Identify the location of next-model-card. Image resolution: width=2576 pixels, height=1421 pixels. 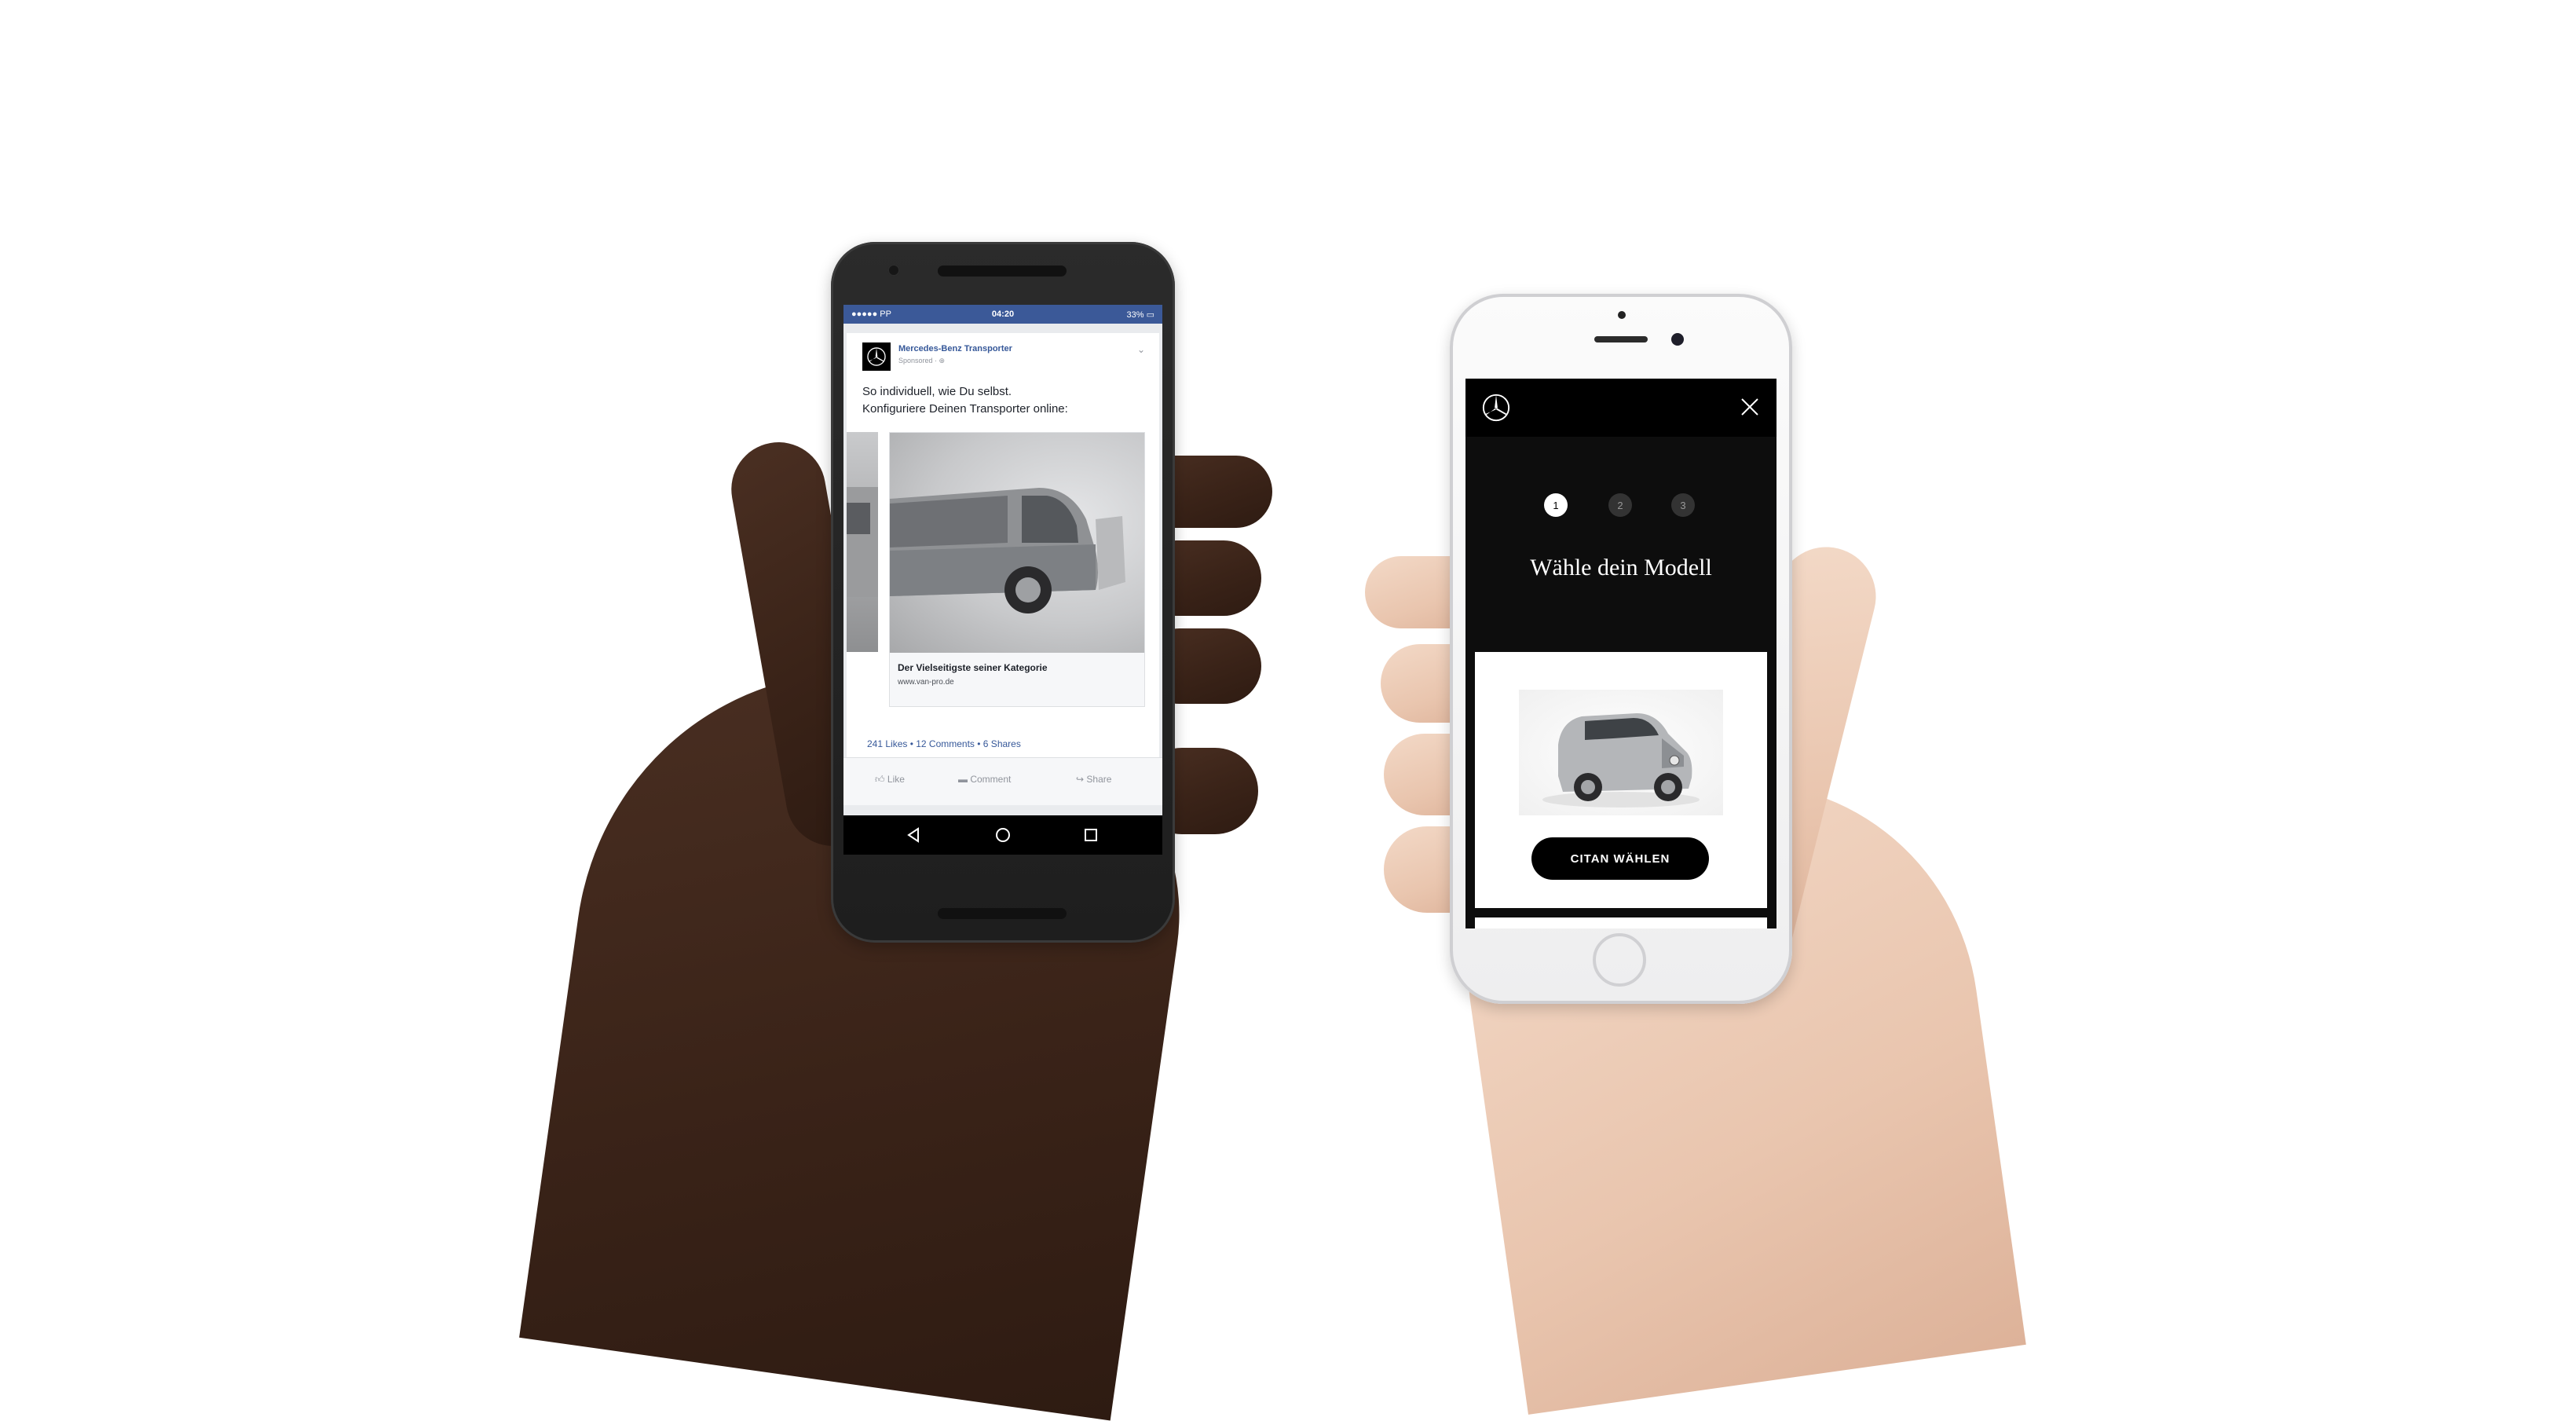
(1621, 922).